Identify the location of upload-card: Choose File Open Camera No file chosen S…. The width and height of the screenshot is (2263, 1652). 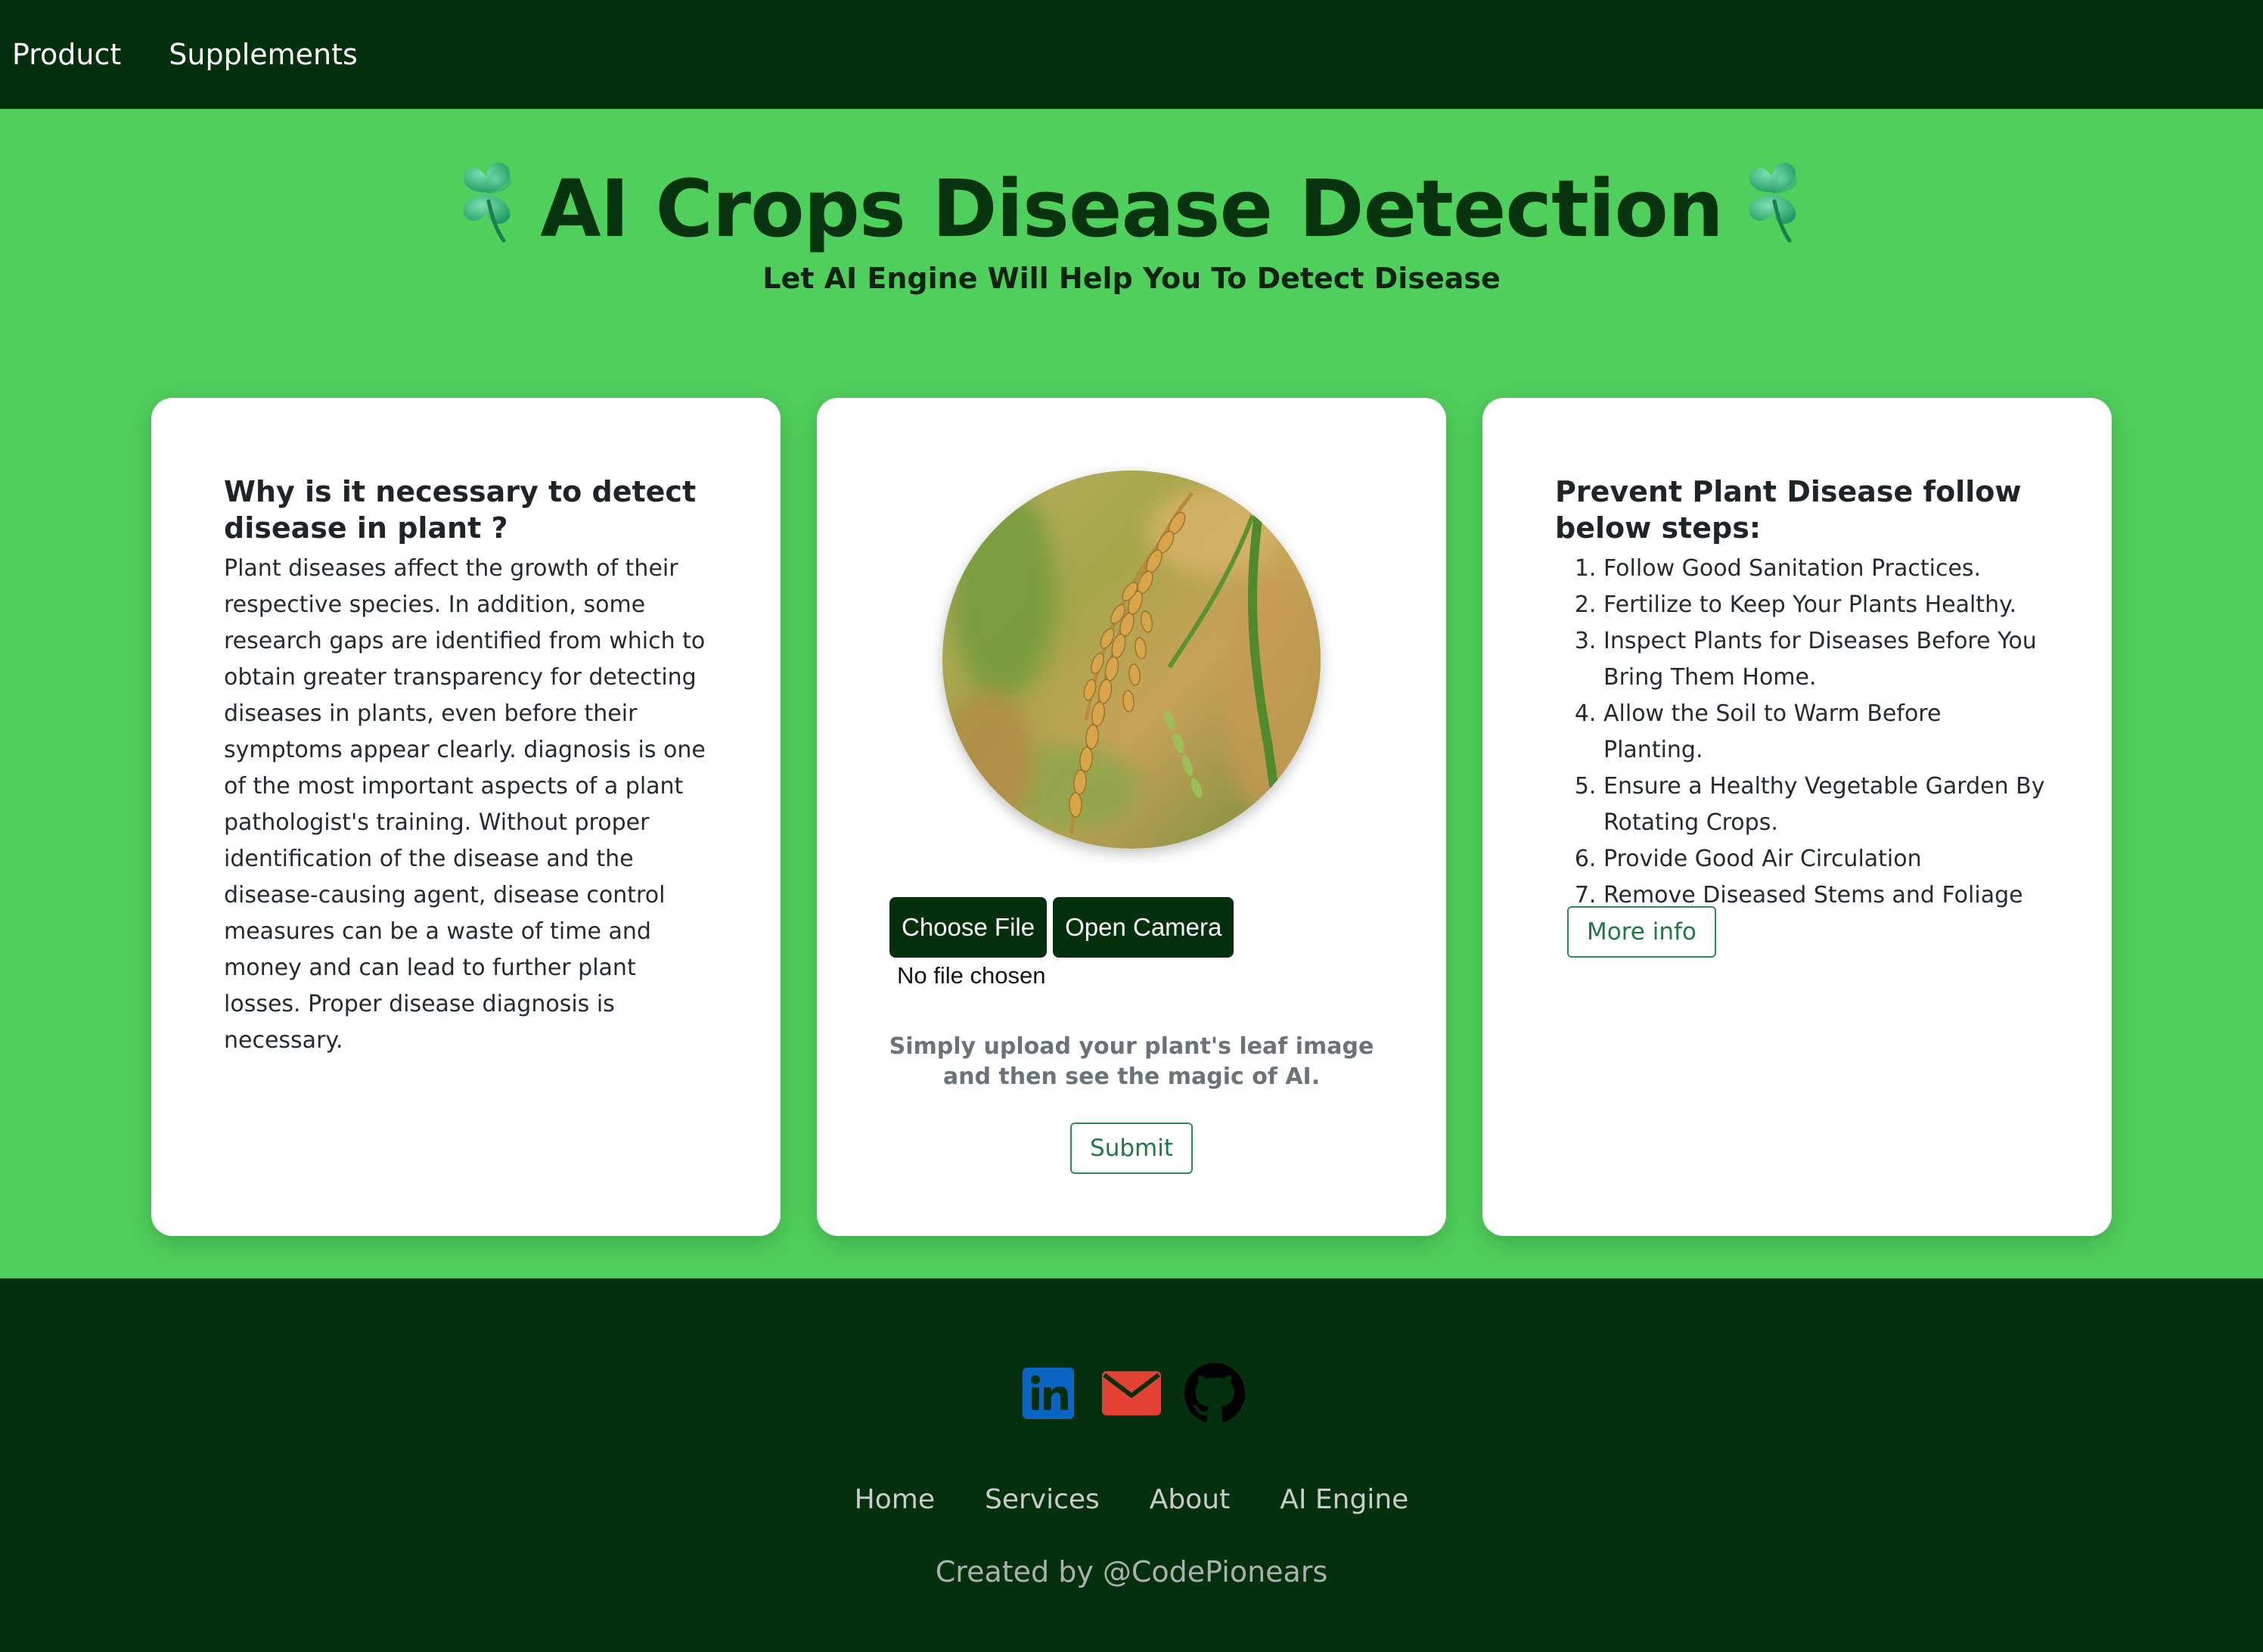
(1131, 817).